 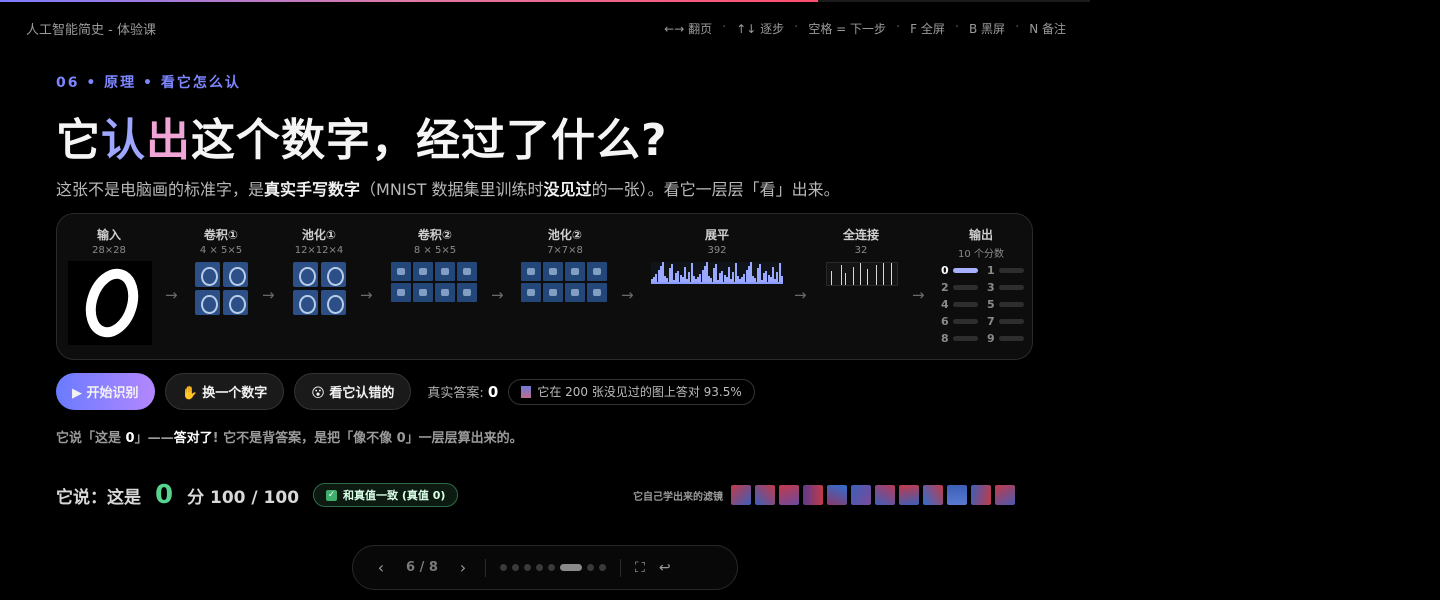 What do you see at coordinates (98, 497) in the screenshot?
I see `prediction-prefix: 它说：这是` at bounding box center [98, 497].